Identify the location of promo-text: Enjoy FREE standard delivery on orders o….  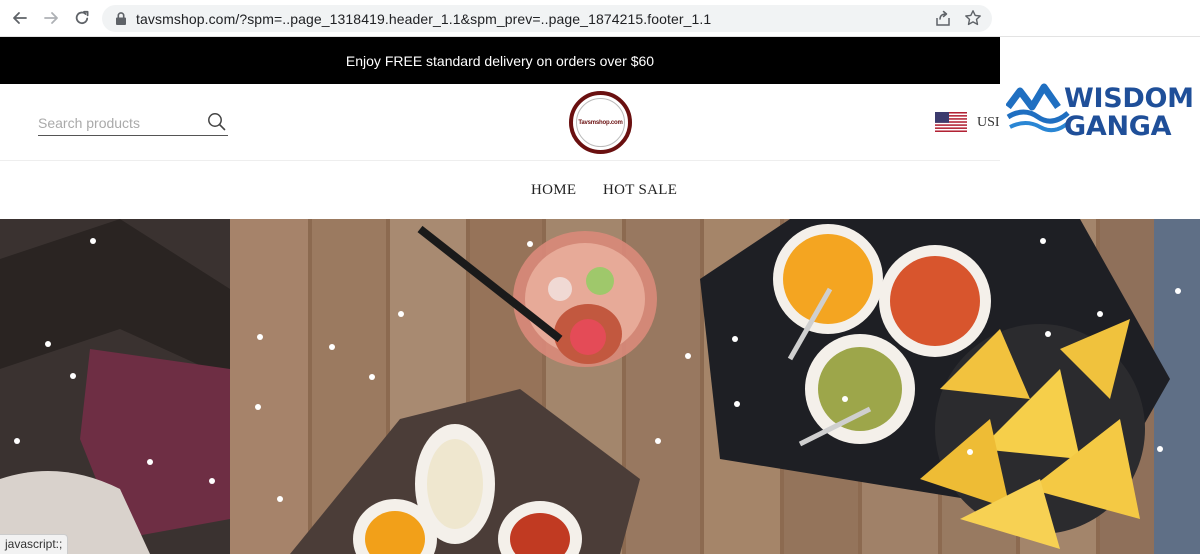
(500, 60).